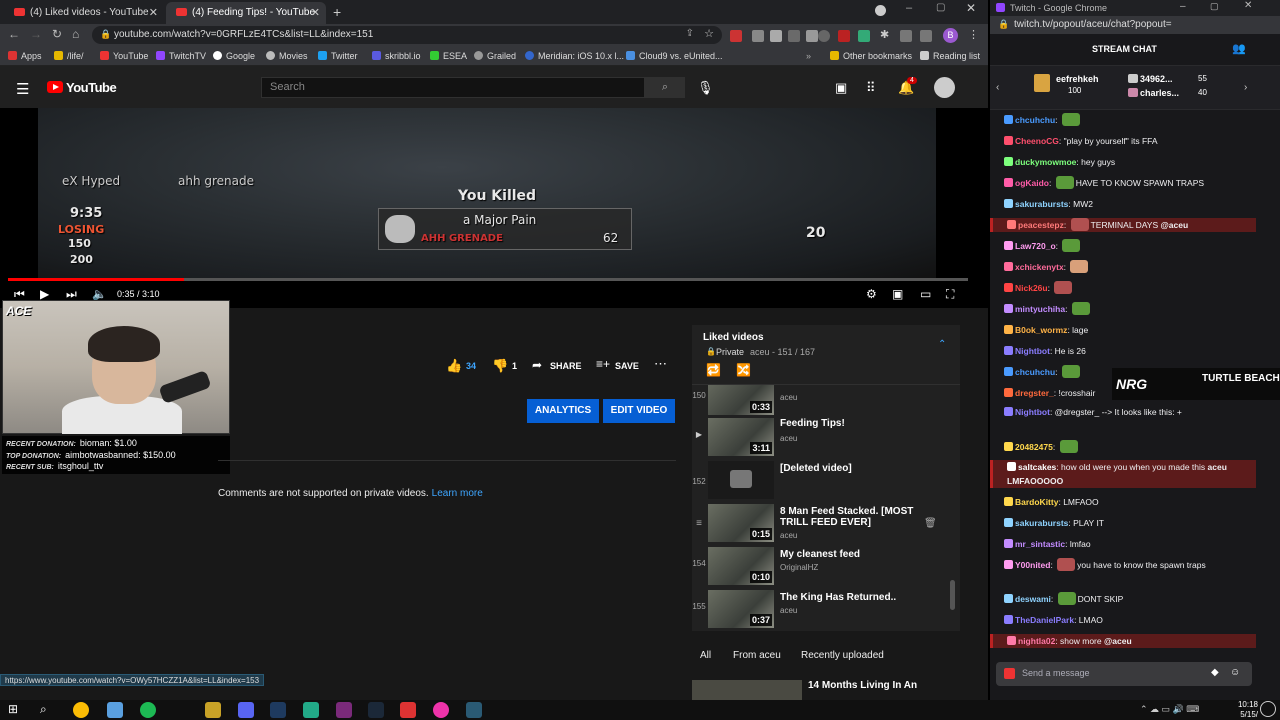 This screenshot has height=720, width=1280. Describe the element at coordinates (44, 294) in the screenshot. I see `play-icon: ▶` at that location.